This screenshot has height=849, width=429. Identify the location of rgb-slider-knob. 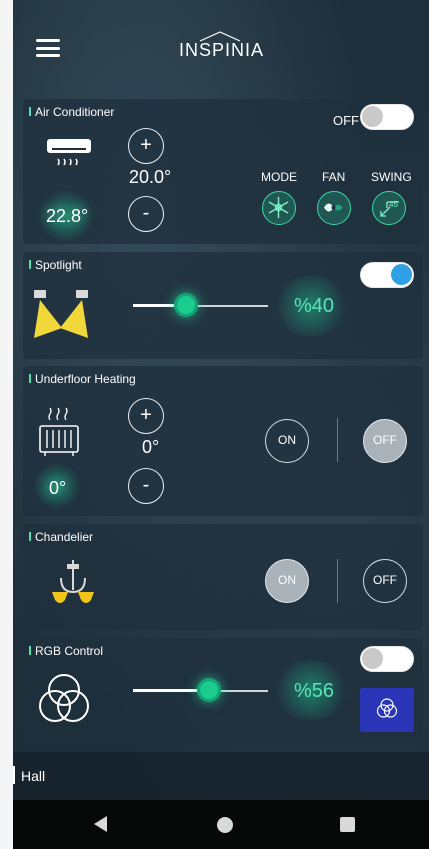
(209, 690).